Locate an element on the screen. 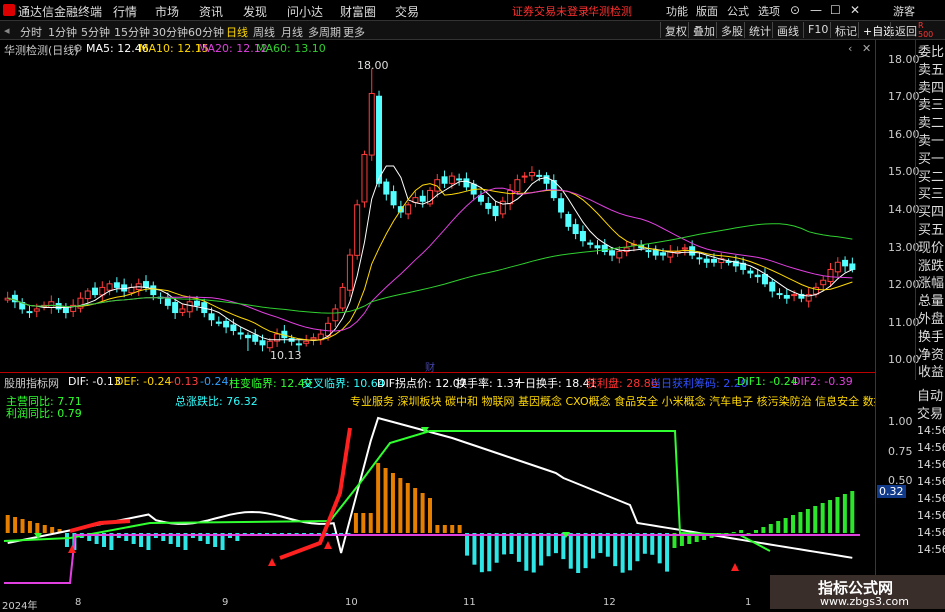 Image resolution: width=945 pixels, height=612 pixels. side-item-16: 换手 is located at coordinates (931, 335).